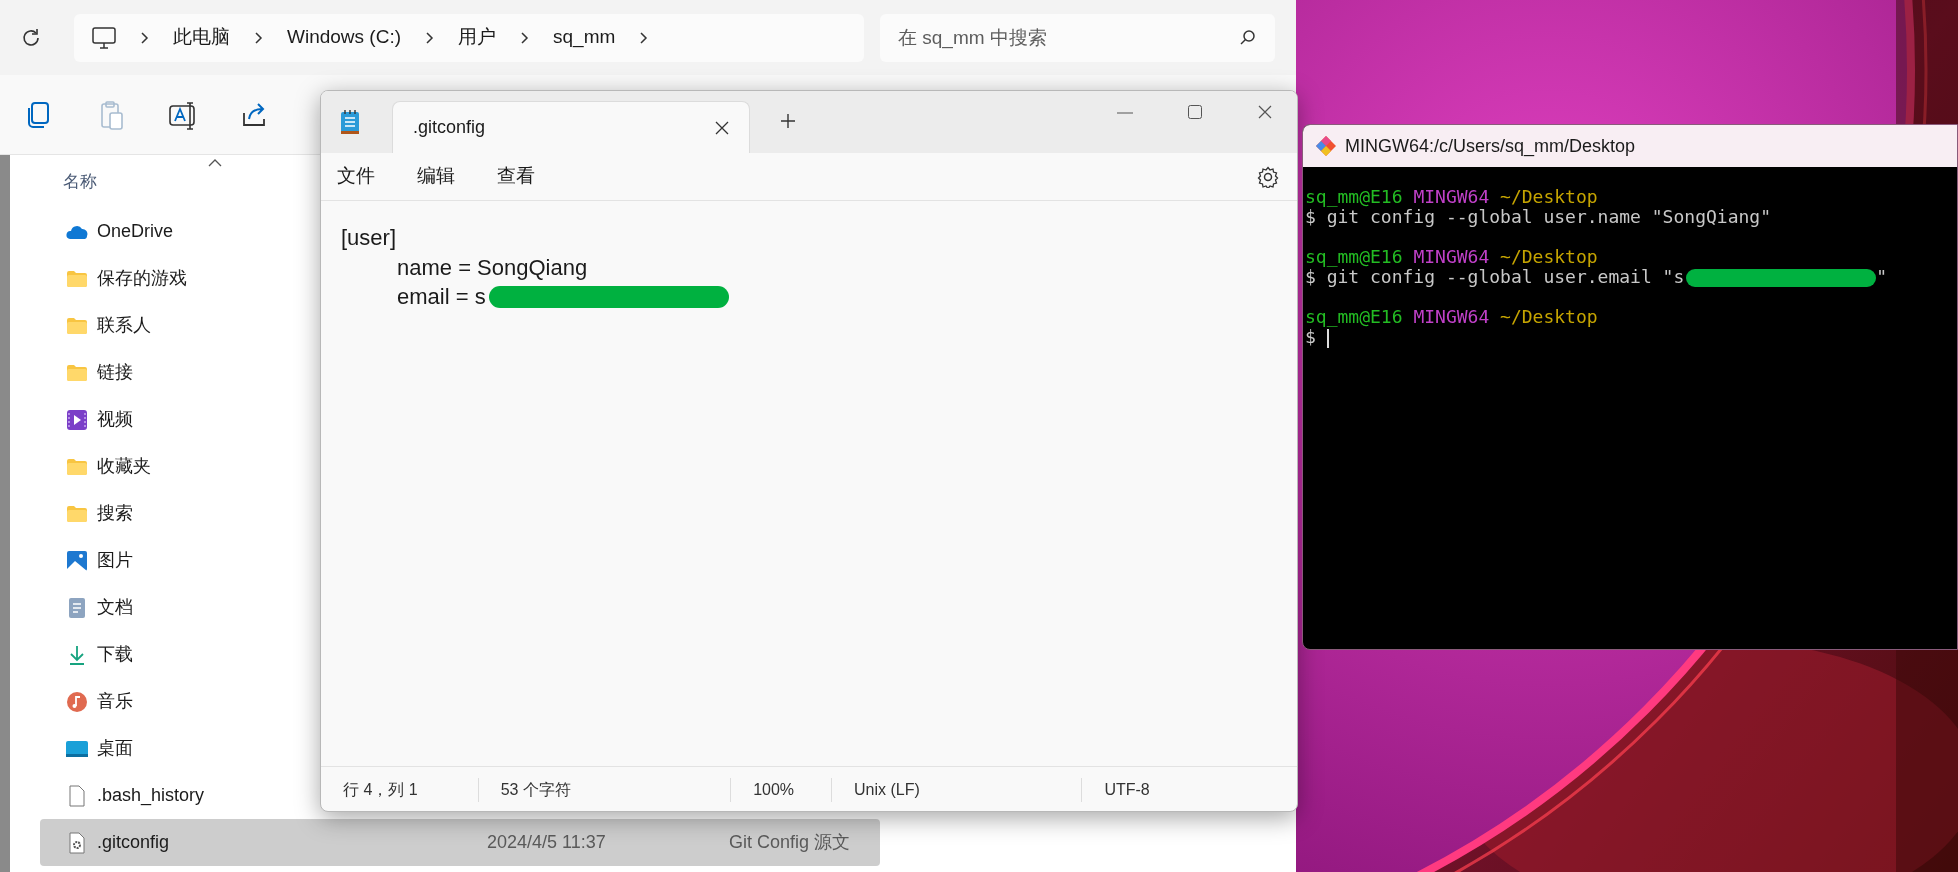 This screenshot has height=872, width=1958. What do you see at coordinates (957, 789) in the screenshot?
I see `status-item: Unix (LF)` at bounding box center [957, 789].